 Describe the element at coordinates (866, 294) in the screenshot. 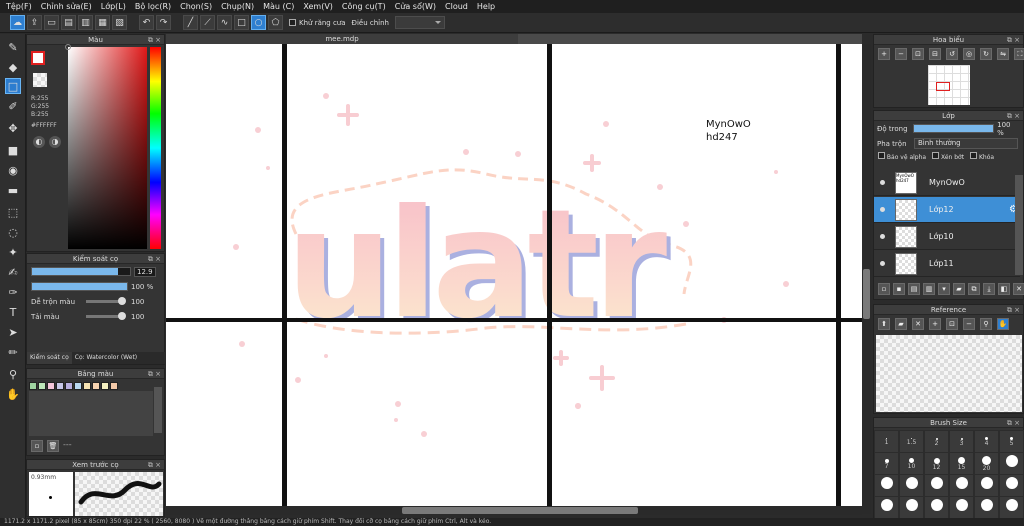

I see `vertical-scroll-thumb` at that location.